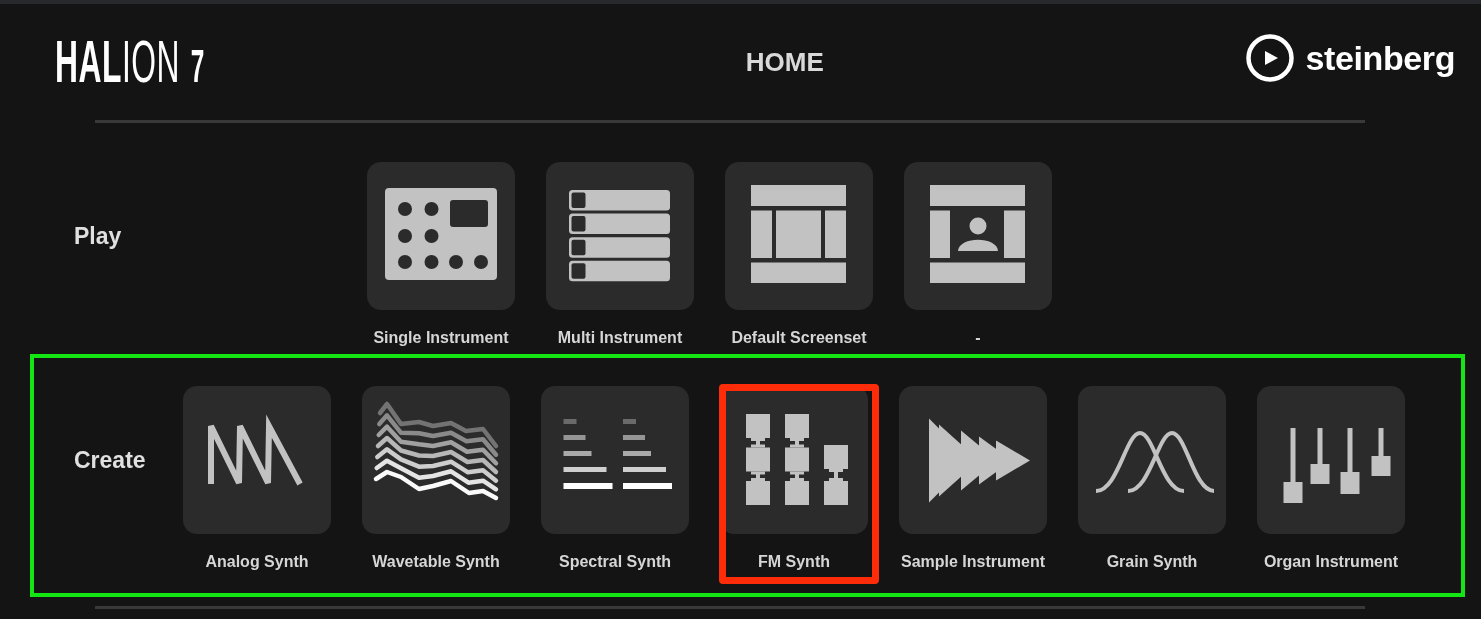  Describe the element at coordinates (794, 479) in the screenshot. I see `preset-button: FM Synth` at that location.